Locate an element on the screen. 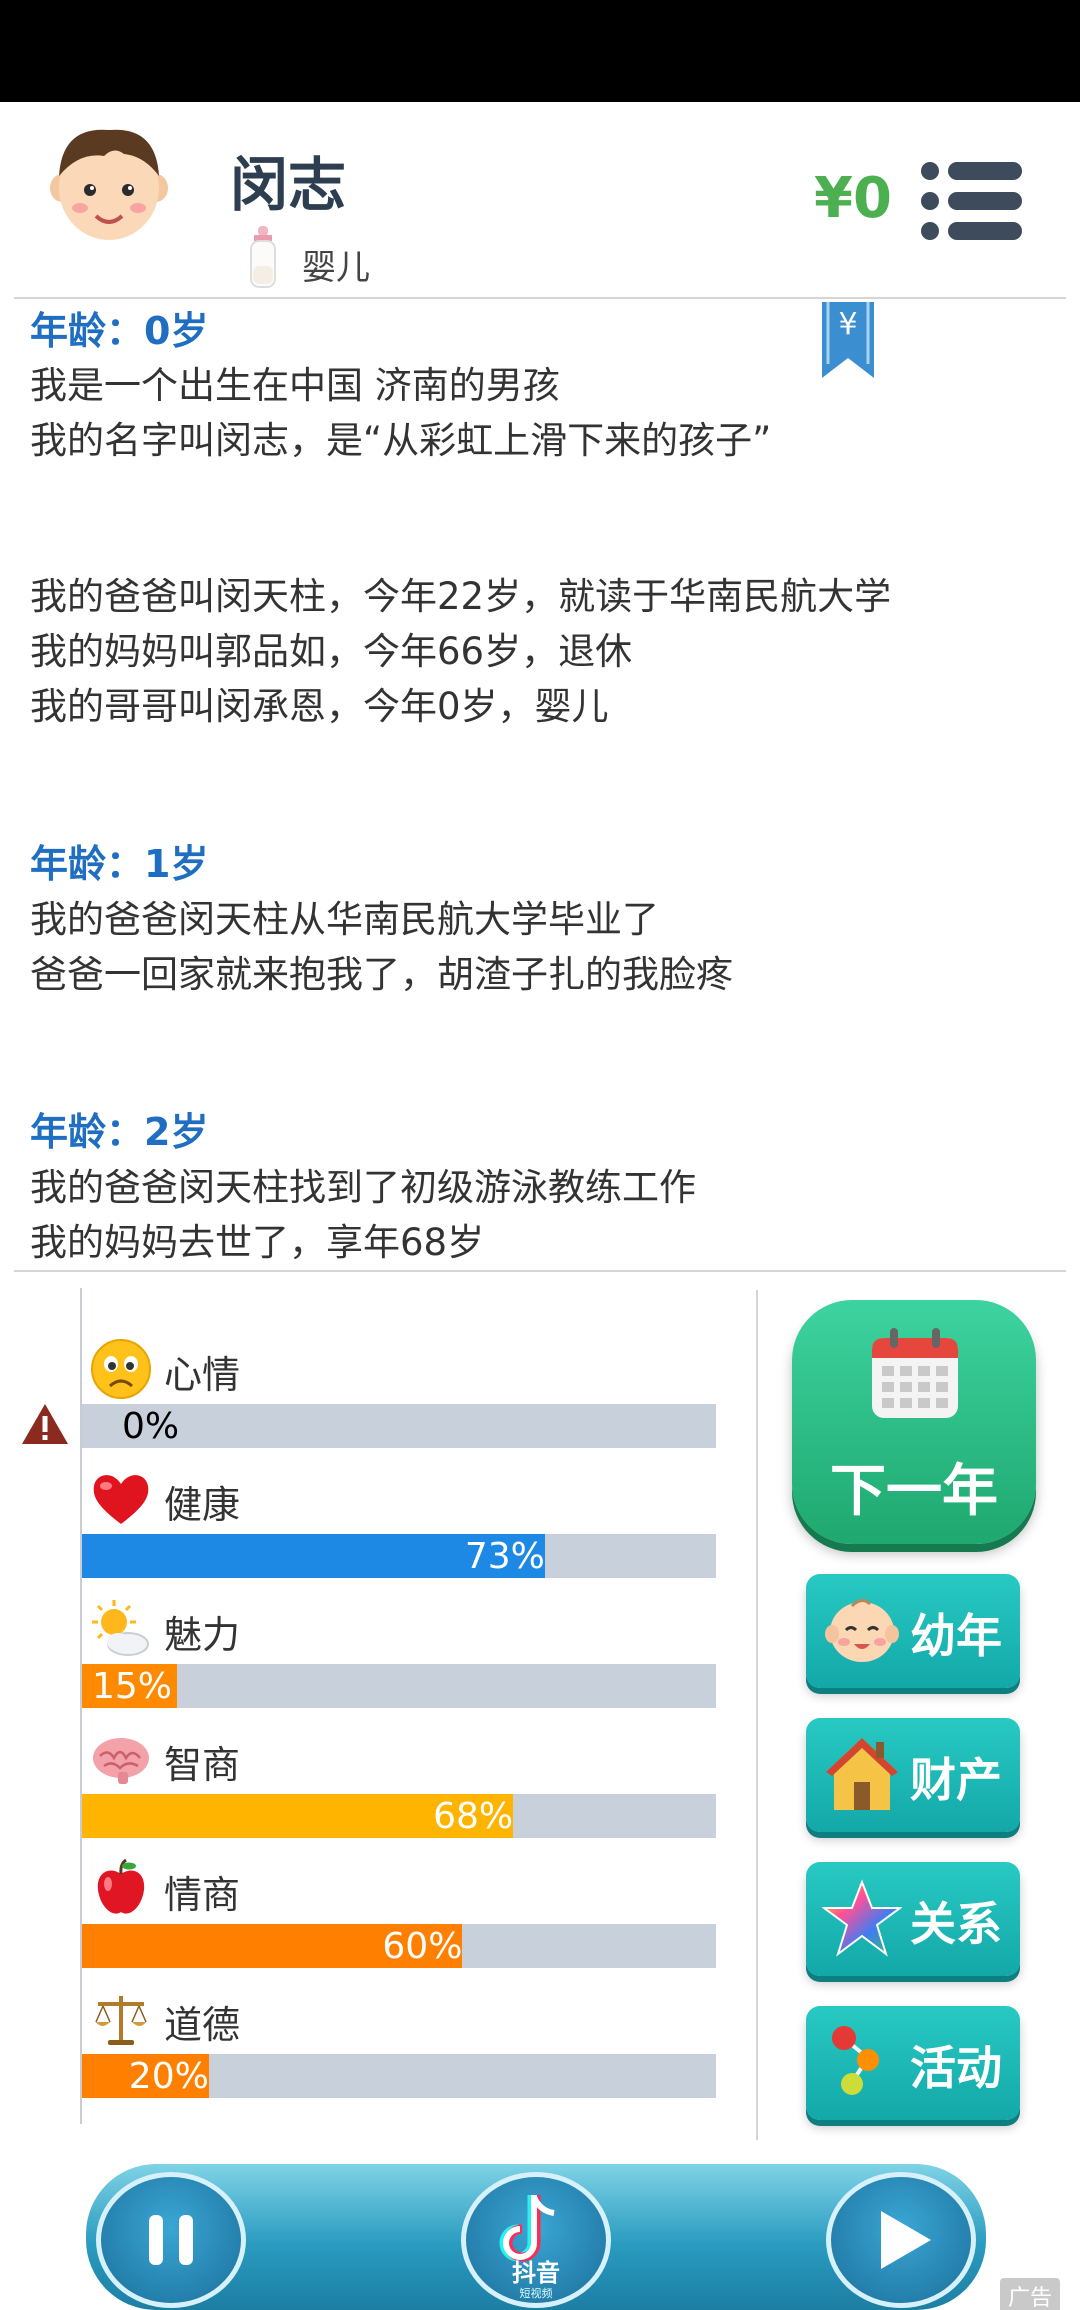  ad-brand-text: 抖音 is located at coordinates (536, 2273).